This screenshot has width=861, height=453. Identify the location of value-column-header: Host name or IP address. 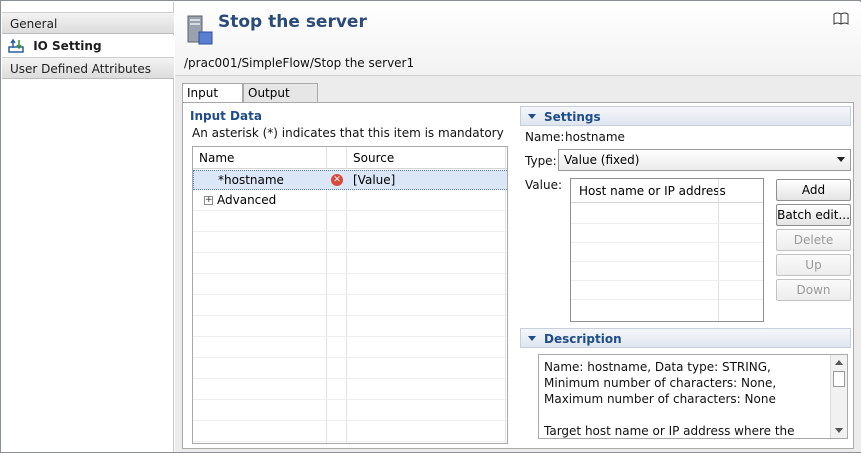
(652, 191).